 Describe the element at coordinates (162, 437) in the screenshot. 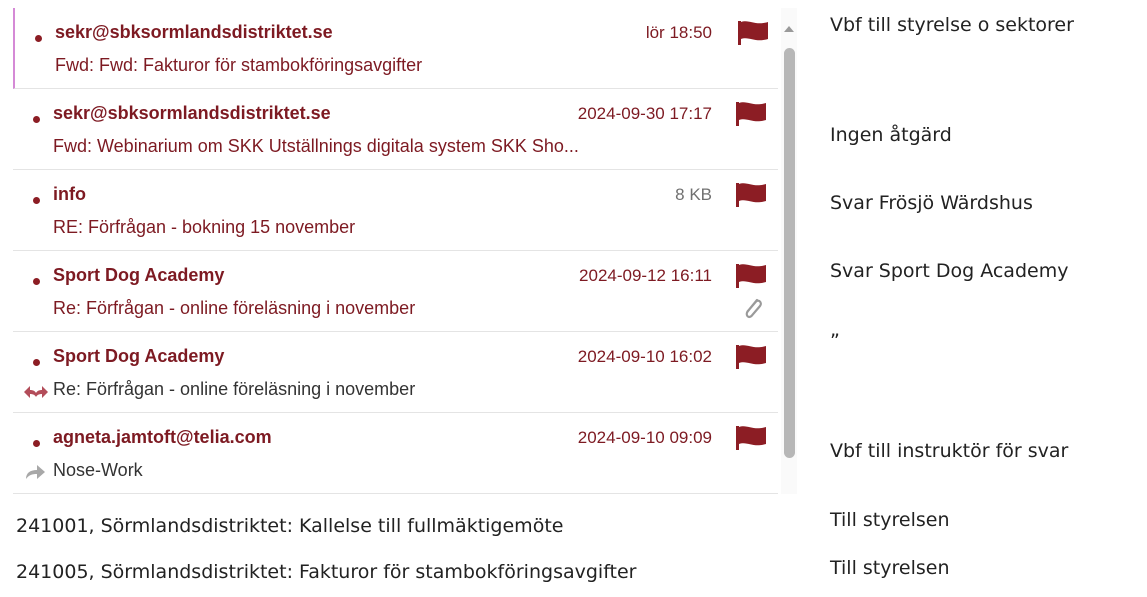

I see `message-sender: agneta.jamtoft@telia.com` at that location.